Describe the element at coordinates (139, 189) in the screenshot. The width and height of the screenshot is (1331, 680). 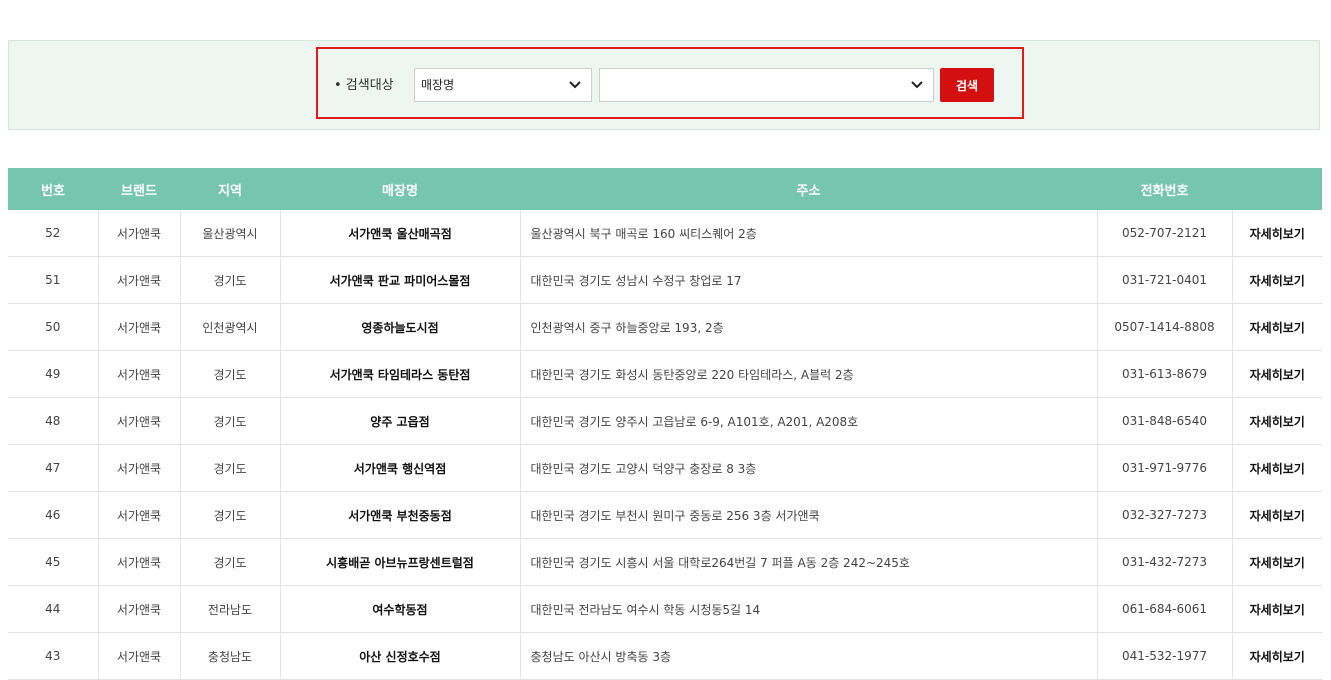
I see `header-brand: 브랜드` at that location.